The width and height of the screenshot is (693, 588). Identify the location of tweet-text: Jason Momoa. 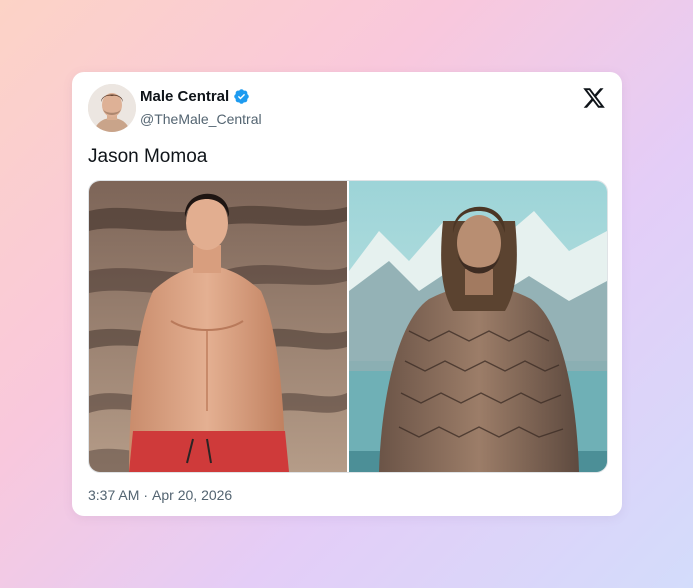
(148, 156).